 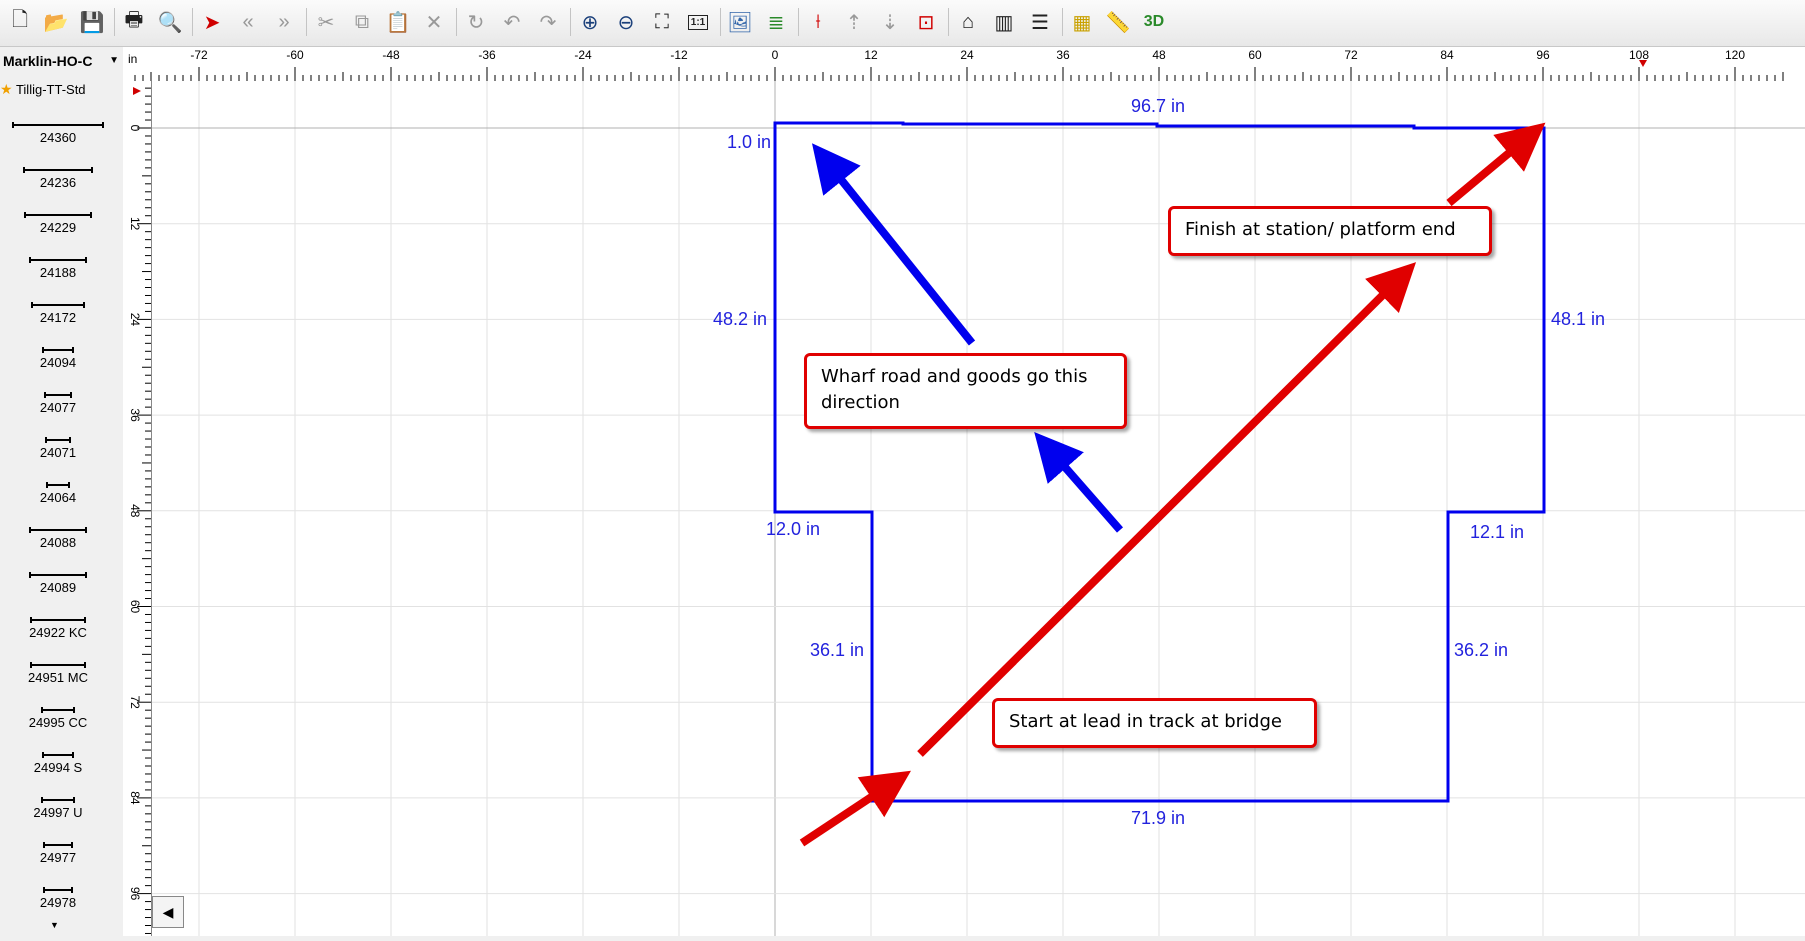 I want to click on background-image-button: 🖼, so click(x=740, y=22).